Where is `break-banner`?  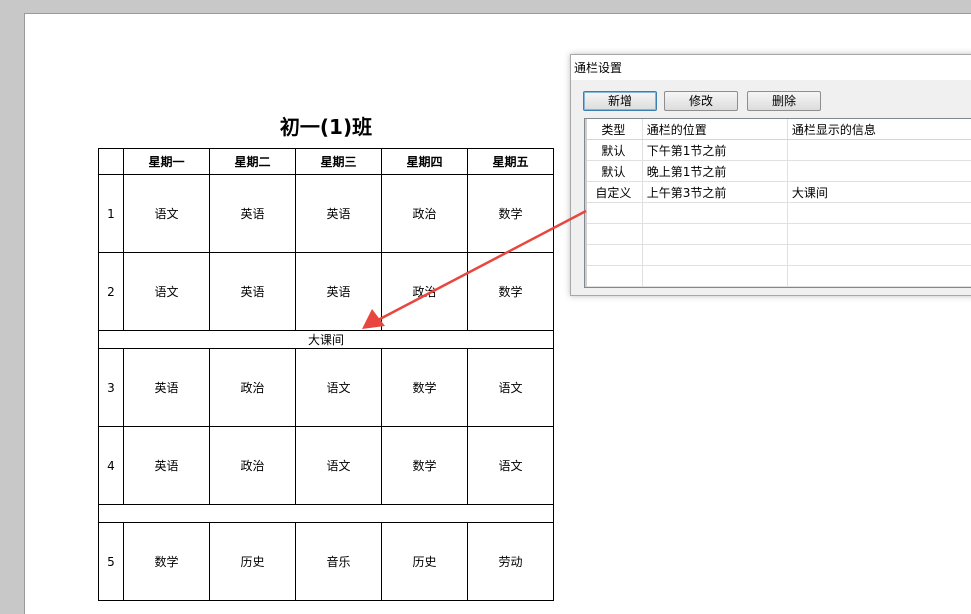 break-banner is located at coordinates (326, 513).